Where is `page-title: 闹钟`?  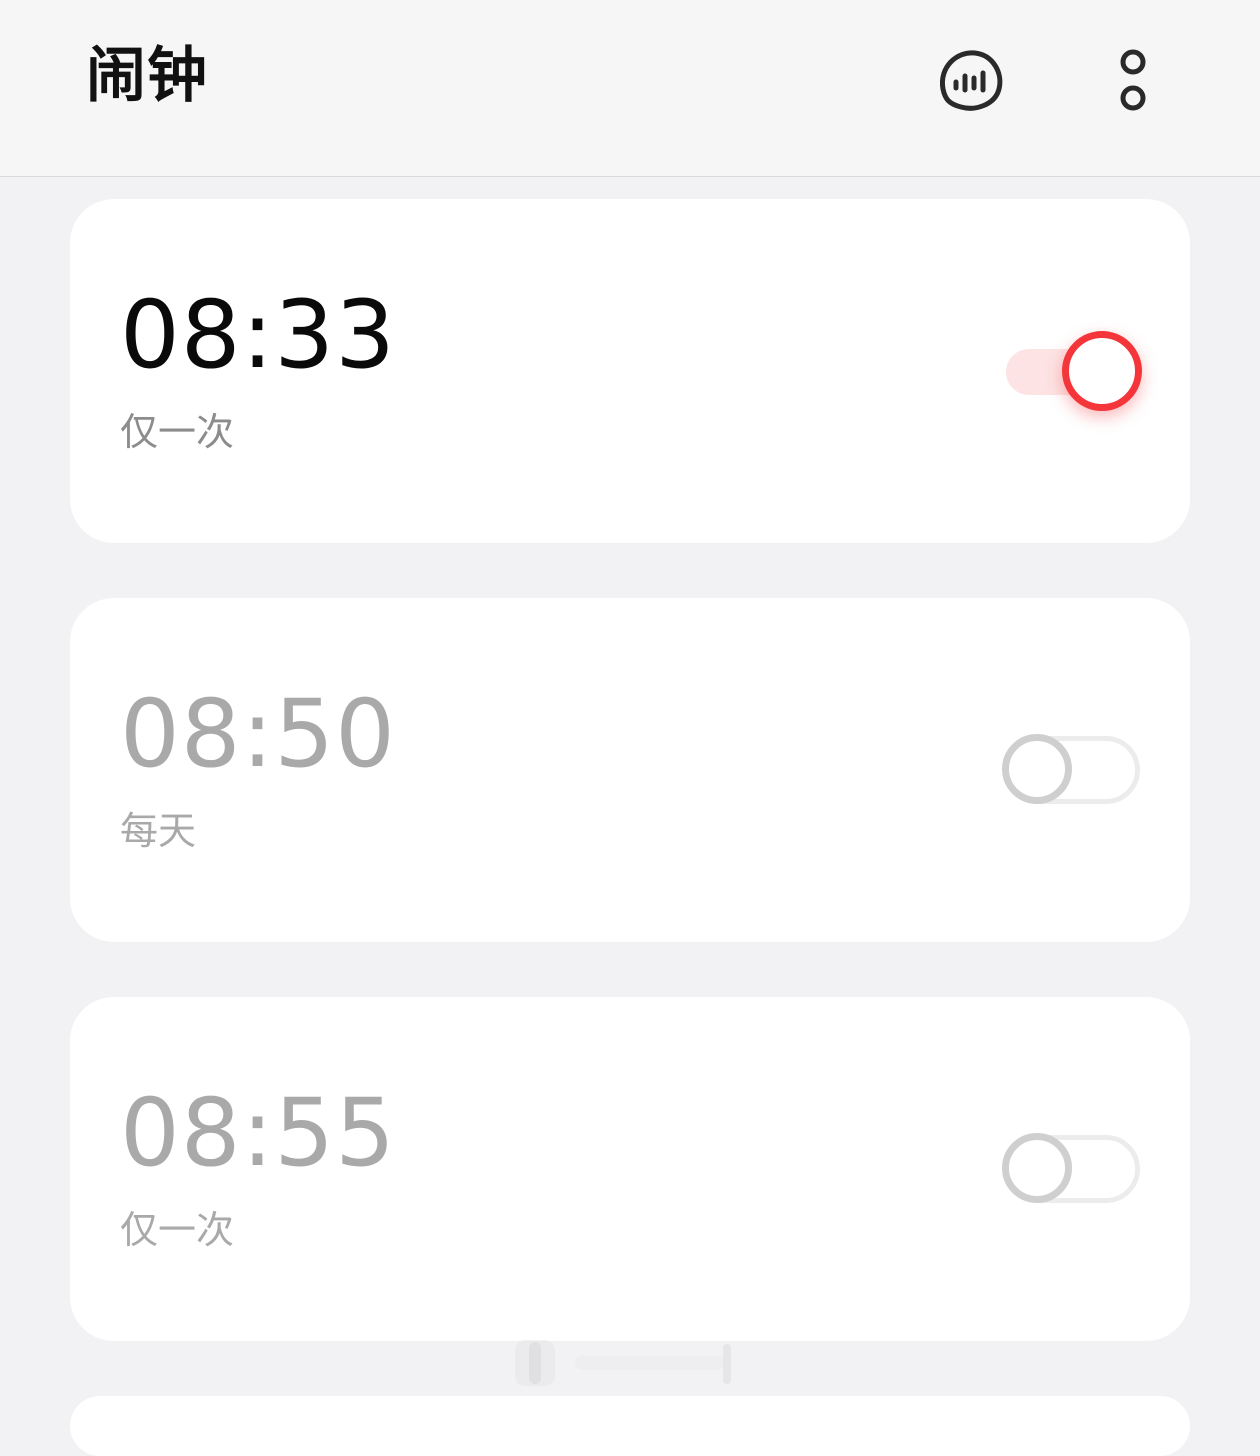 page-title: 闹钟 is located at coordinates (147, 76).